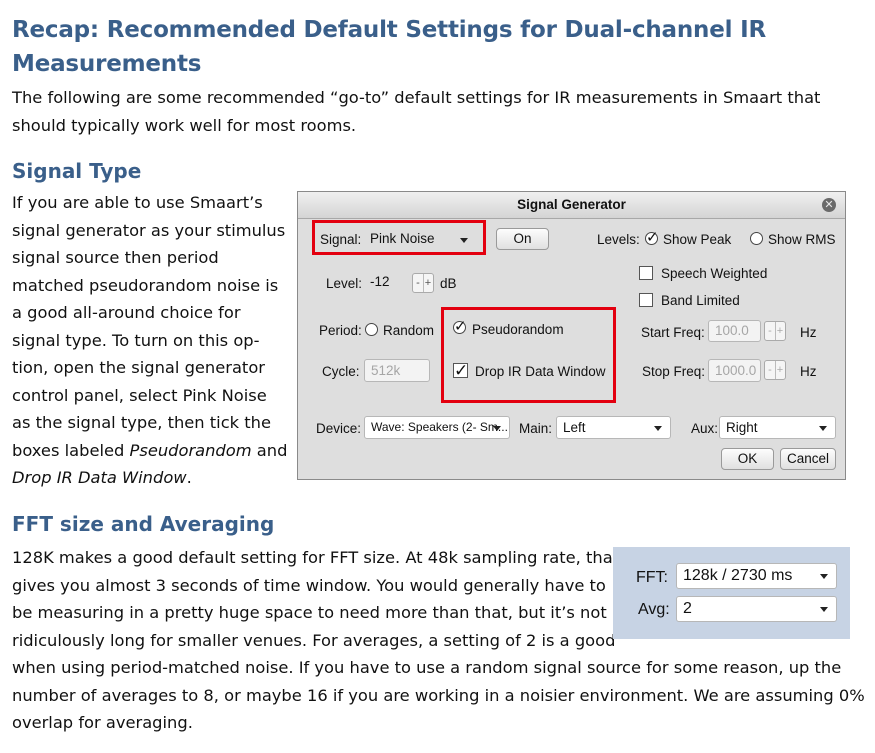 This screenshot has width=875, height=753. What do you see at coordinates (742, 427) in the screenshot?
I see `aux-select-value: Right` at bounding box center [742, 427].